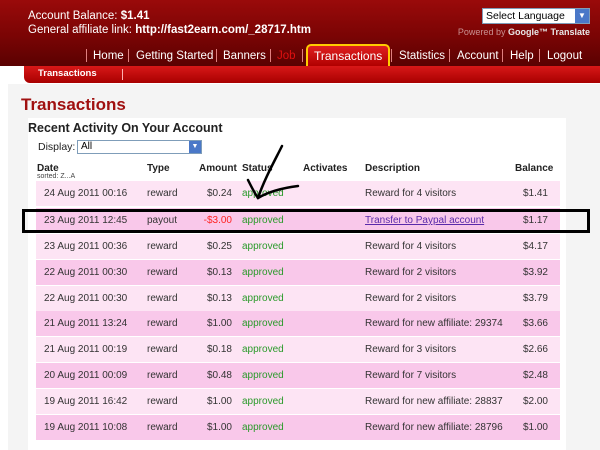 The image size is (600, 450). What do you see at coordinates (108, 56) in the screenshot?
I see `nav-home: Home` at bounding box center [108, 56].